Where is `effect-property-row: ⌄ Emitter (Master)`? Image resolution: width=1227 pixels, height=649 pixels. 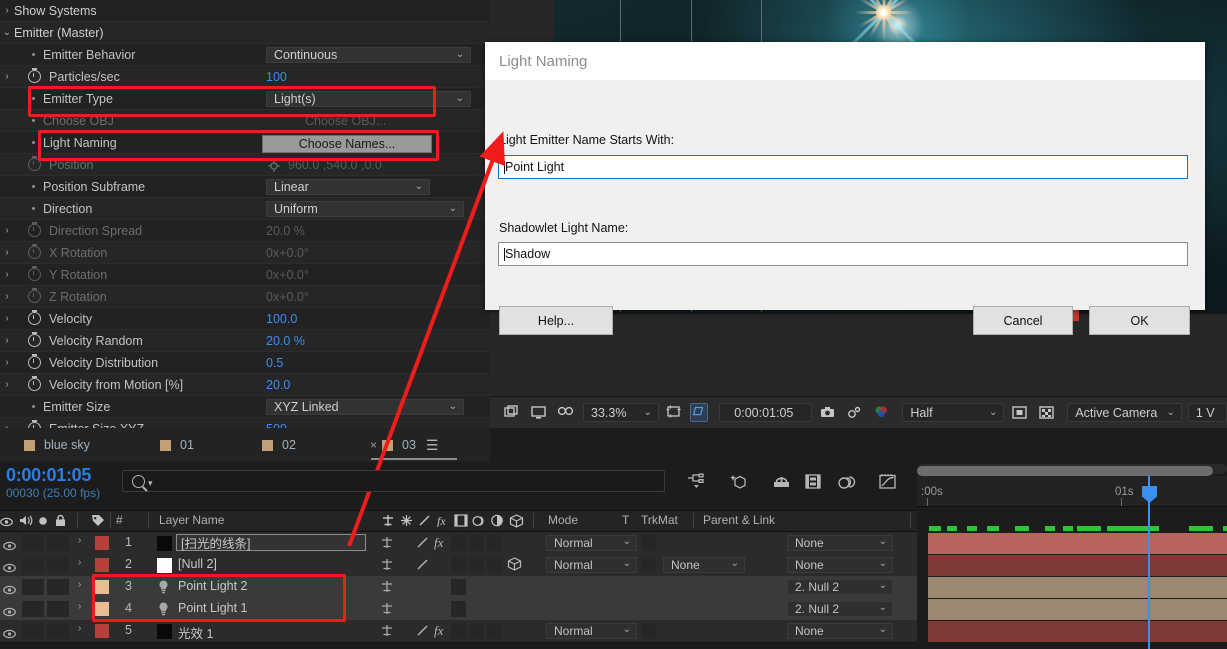 effect-property-row: ⌄ Emitter (Master) is located at coordinates (245, 33).